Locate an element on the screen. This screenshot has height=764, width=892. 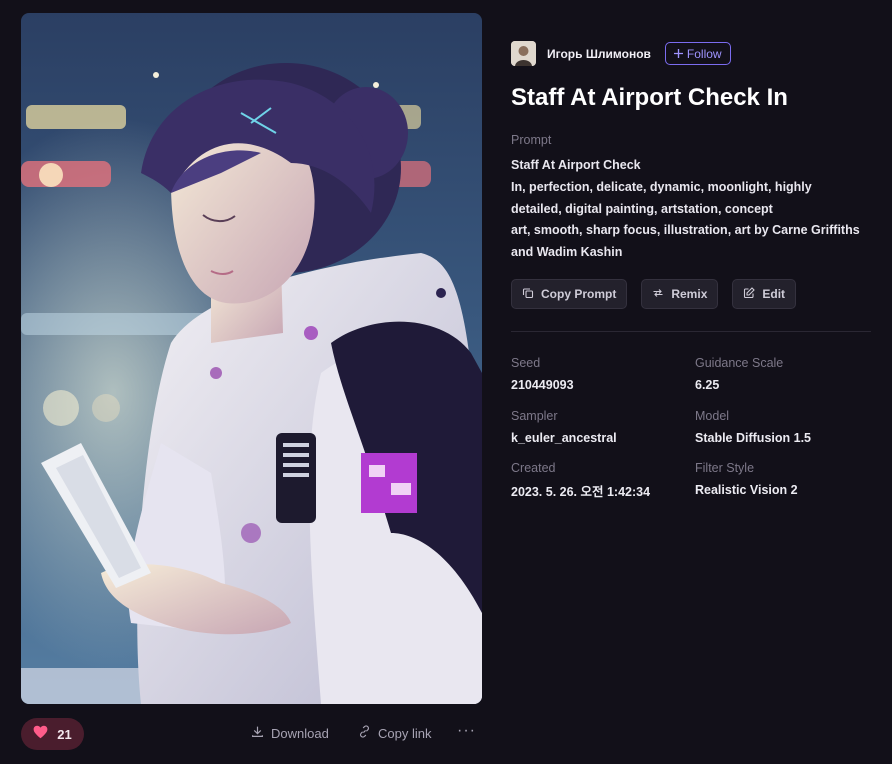
page-title: Staff At Airport Check In is located at coordinates (649, 97).